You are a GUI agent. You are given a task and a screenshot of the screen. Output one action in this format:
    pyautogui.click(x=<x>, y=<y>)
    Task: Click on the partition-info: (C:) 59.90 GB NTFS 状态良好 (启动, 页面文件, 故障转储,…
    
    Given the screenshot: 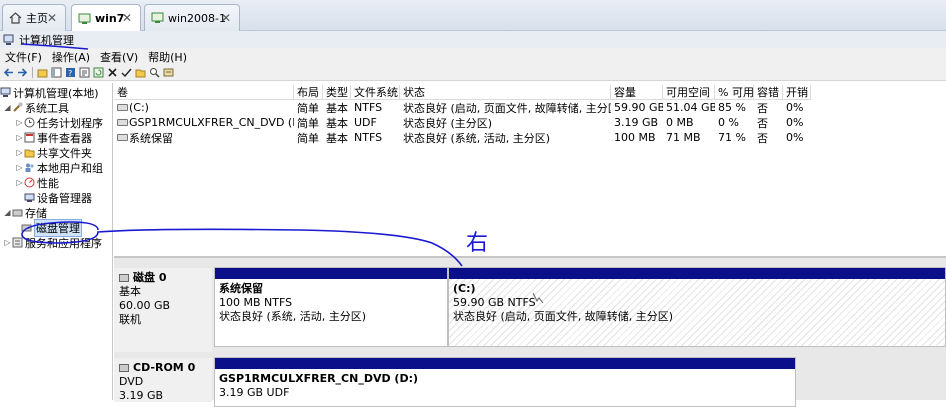 What is the action you would take?
    pyautogui.click(x=563, y=303)
    